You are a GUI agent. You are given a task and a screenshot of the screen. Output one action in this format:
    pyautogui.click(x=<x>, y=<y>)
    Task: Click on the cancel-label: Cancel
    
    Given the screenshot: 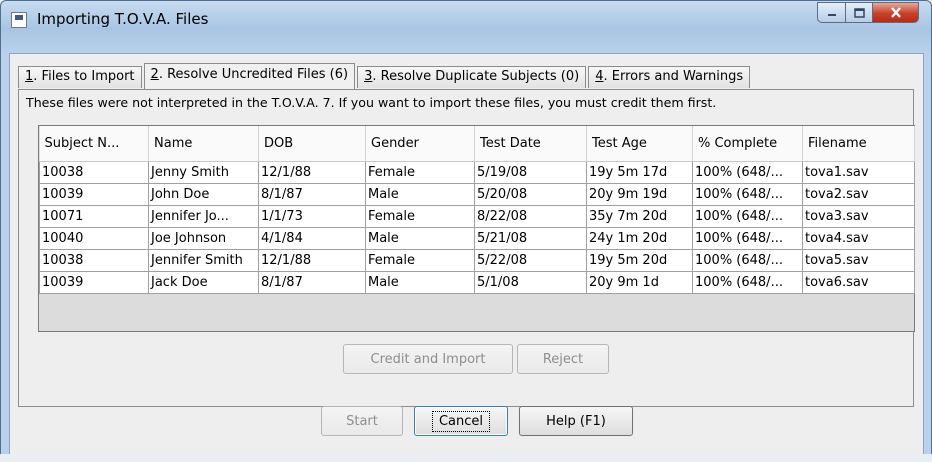 What is the action you would take?
    pyautogui.click(x=461, y=421)
    